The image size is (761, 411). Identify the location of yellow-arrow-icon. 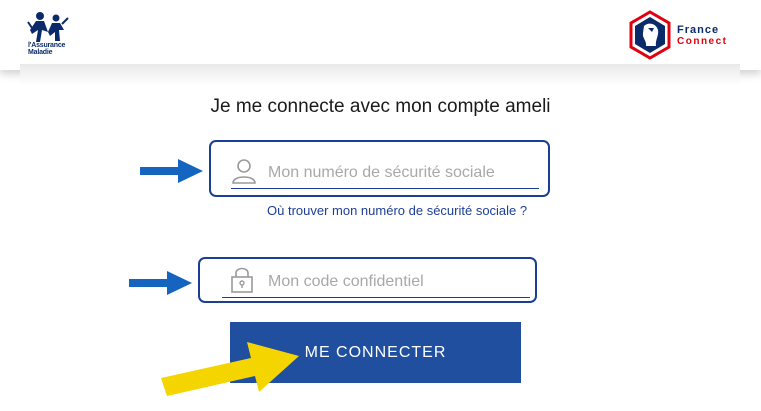
(230, 369).